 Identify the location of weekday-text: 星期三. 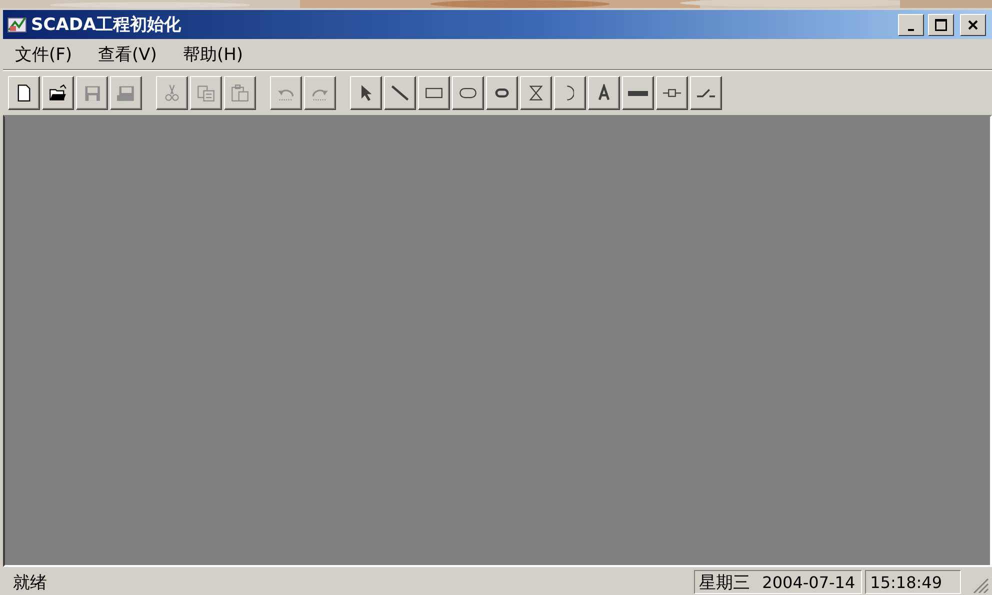
(724, 583).